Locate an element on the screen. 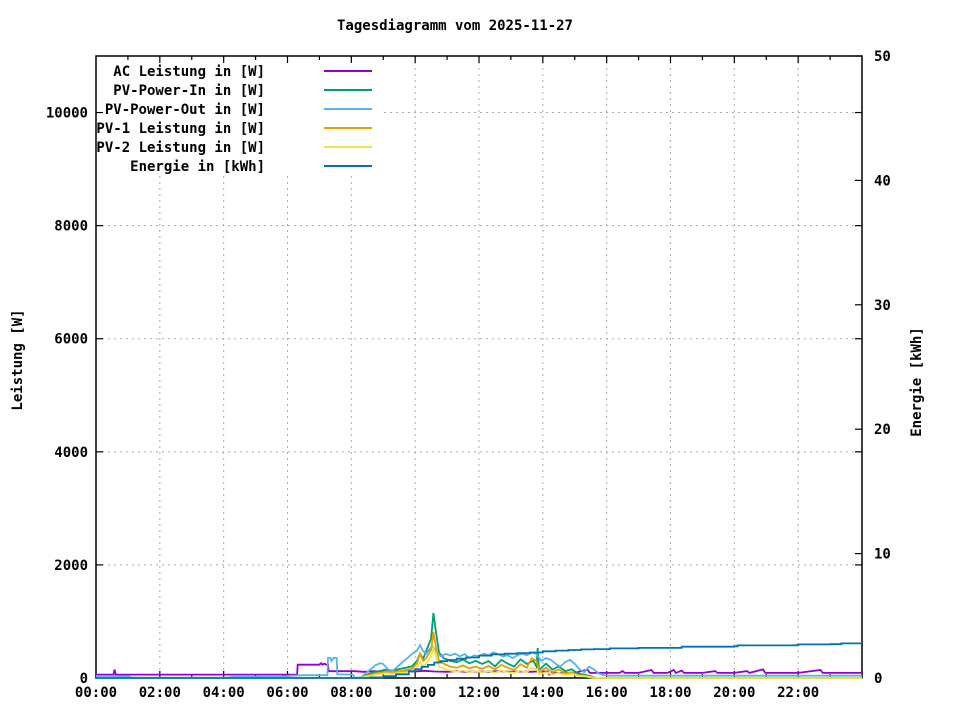 This screenshot has width=960, height=720. legend-label-pv-2-leistung-in-w: PV-2 Leistung in [W] is located at coordinates (180, 148).